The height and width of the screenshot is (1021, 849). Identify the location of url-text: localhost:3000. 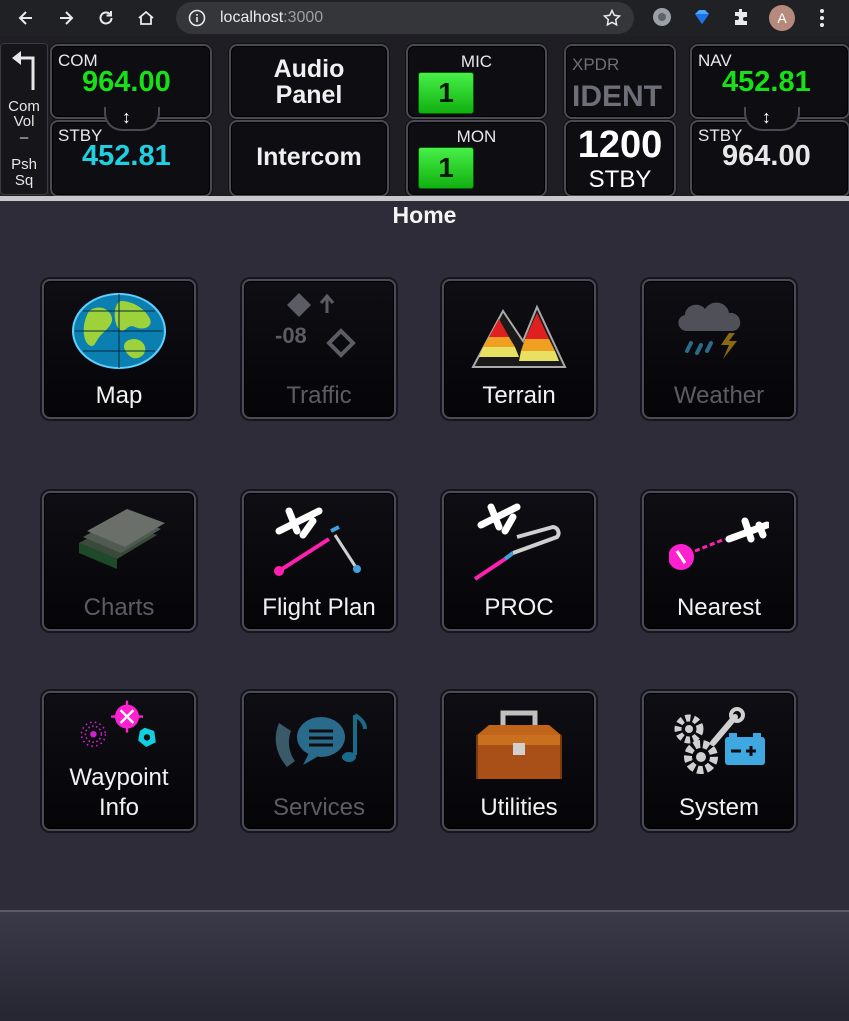
(272, 17).